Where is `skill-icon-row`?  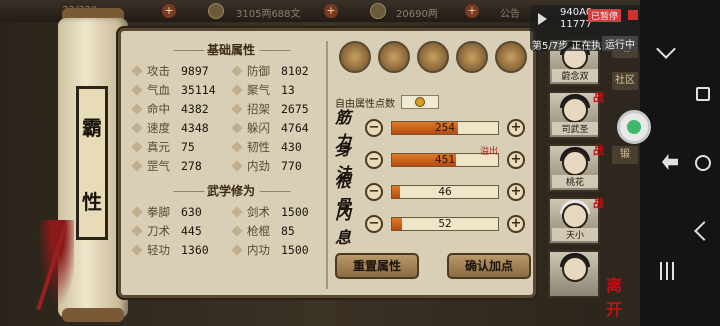
skill-icon-row is located at coordinates (433, 59).